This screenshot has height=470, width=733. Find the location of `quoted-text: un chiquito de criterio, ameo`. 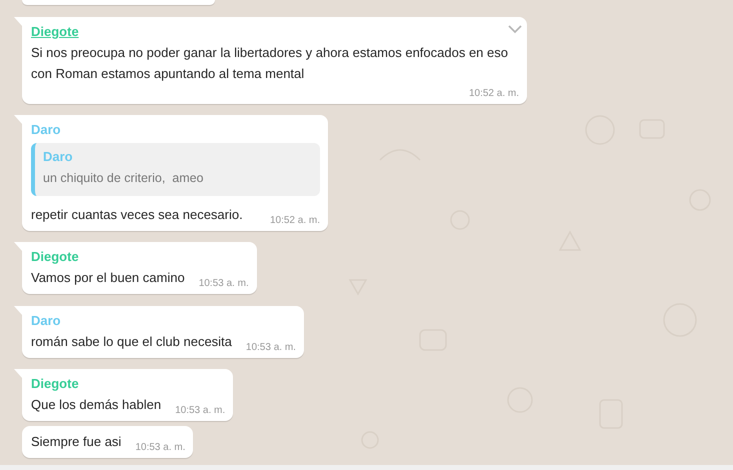

quoted-text: un chiquito de criterio, ameo is located at coordinates (123, 178).